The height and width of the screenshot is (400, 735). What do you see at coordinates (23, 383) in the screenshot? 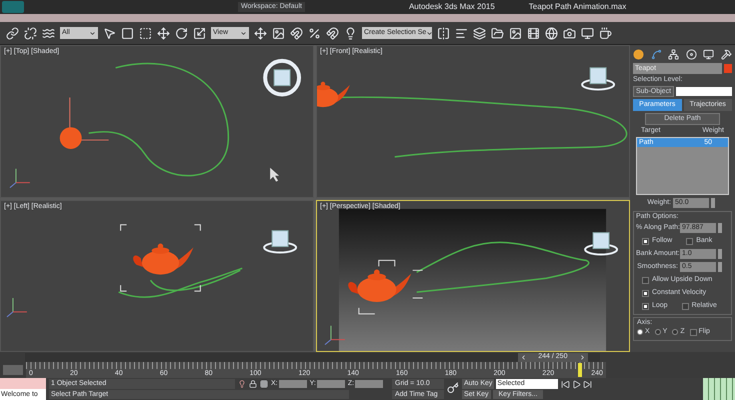
I see `maxscript-listener-field` at bounding box center [23, 383].